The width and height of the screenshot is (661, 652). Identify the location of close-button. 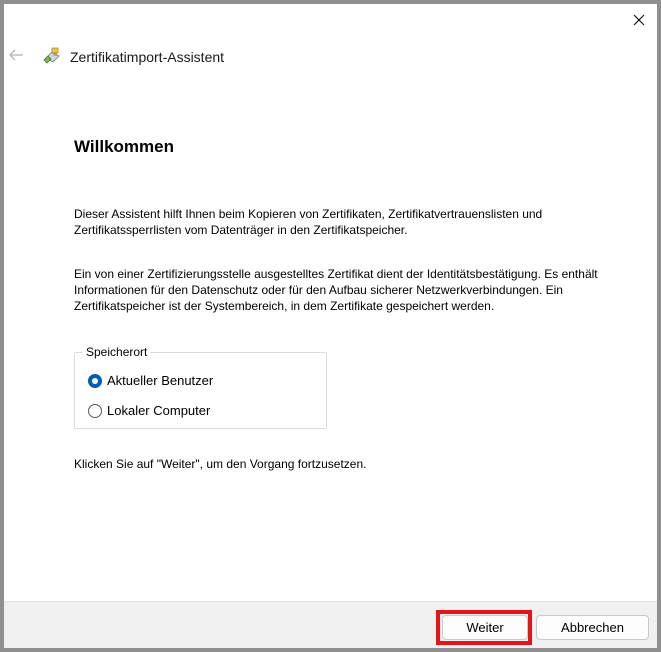
(639, 20).